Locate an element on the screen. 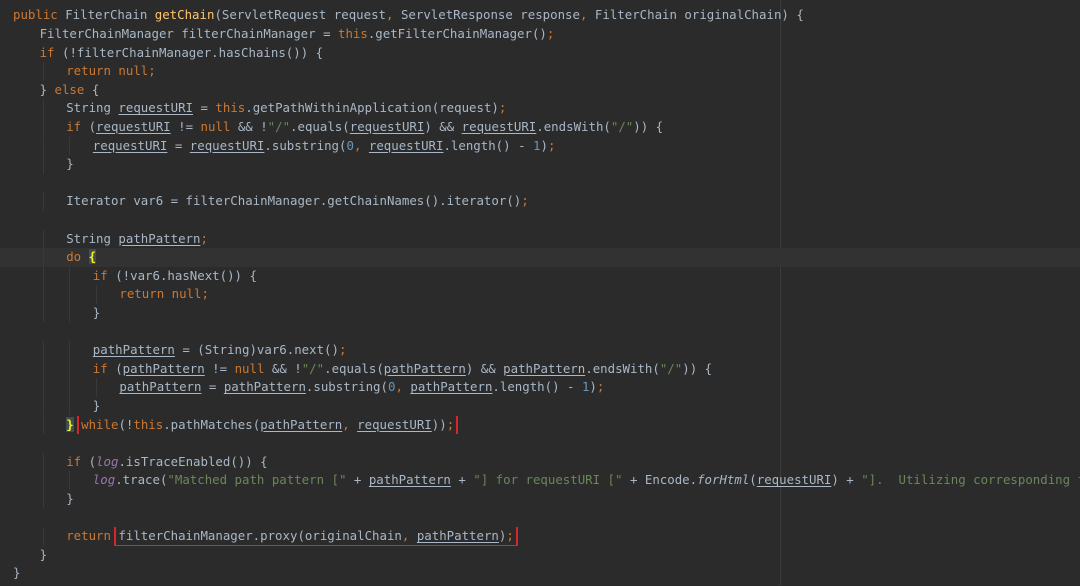  code-token: FilterChain is located at coordinates (110, 15).